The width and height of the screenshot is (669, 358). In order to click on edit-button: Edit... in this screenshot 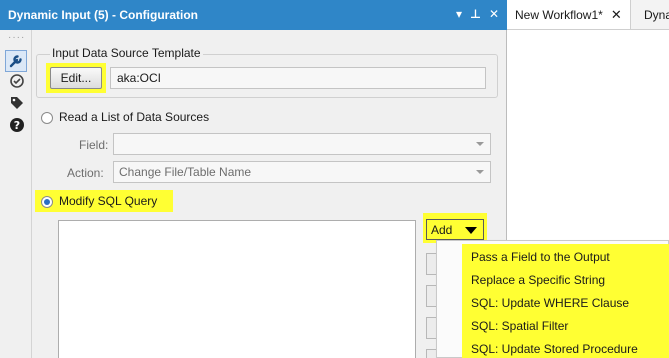, I will do `click(76, 78)`.